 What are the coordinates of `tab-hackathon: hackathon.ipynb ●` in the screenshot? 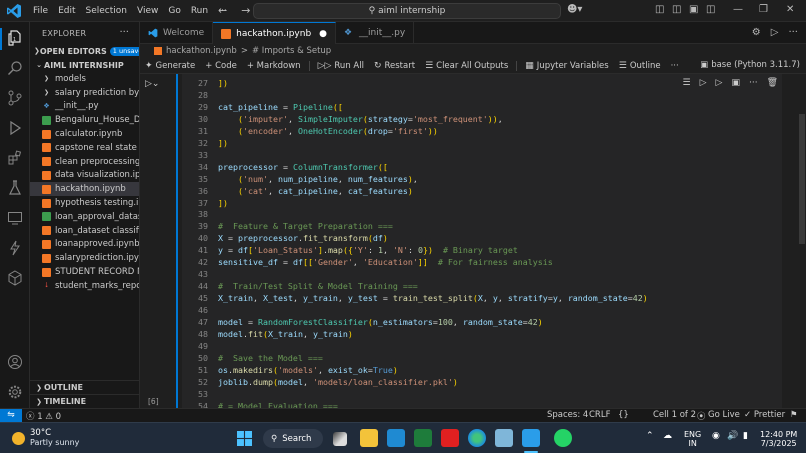 It's located at (275, 33).